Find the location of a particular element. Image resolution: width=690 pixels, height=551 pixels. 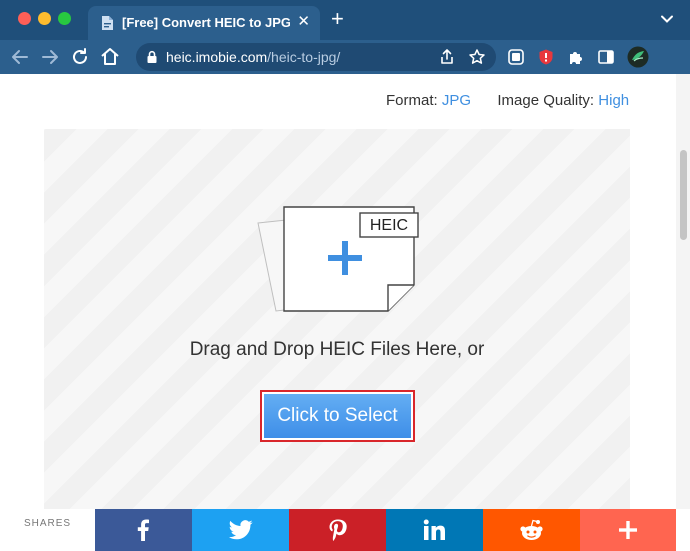

browser-toolbar: heic.imobie.com/heic-to-jpg/ is located at coordinates (345, 57).